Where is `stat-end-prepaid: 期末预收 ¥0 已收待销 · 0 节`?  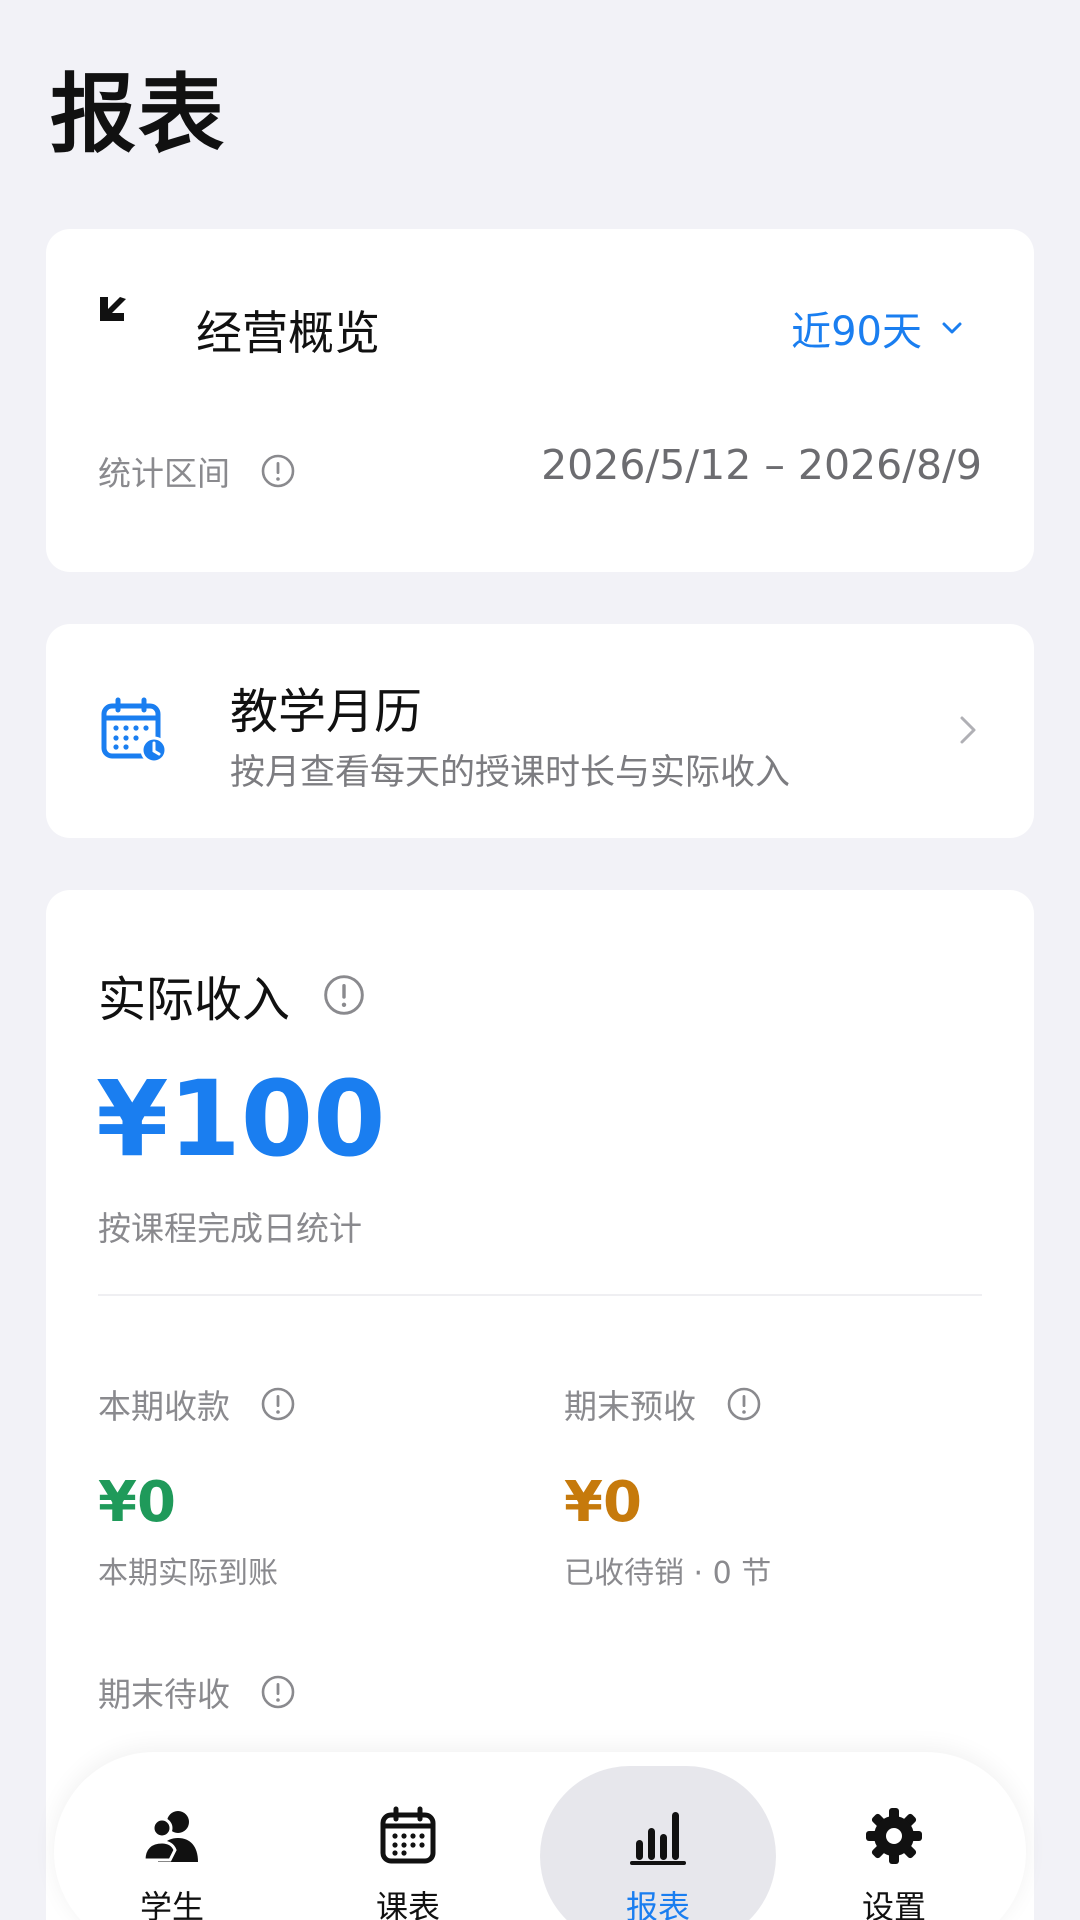
stat-end-prepaid: 期末预收 ¥0 已收待销 · 0 节 is located at coordinates (667, 1486).